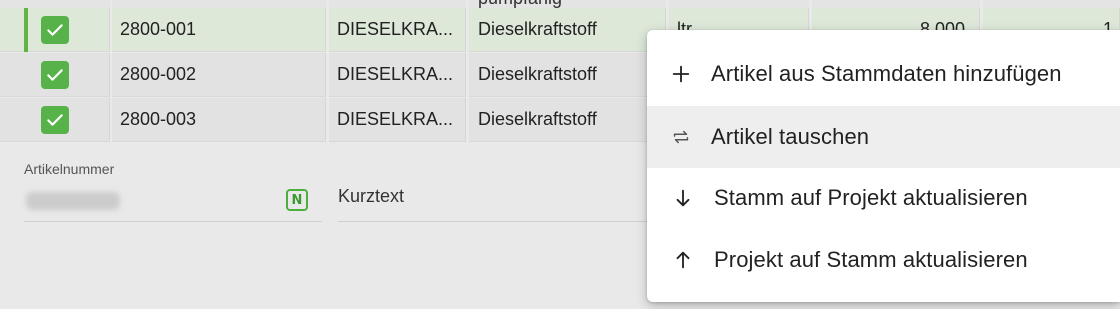 This screenshot has height=309, width=1120. What do you see at coordinates (883, 137) in the screenshot?
I see `menu-item-swap-article: Artikel tauschen` at bounding box center [883, 137].